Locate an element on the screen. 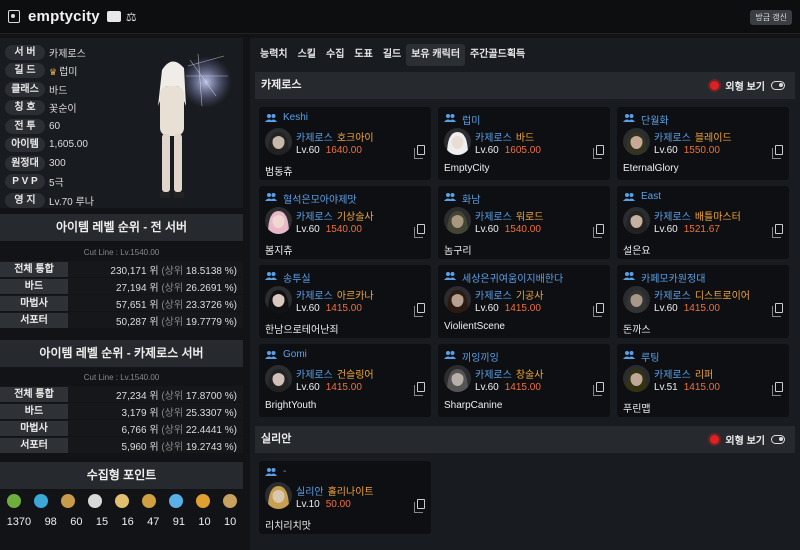 This screenshot has height=550, width=800. appearance-toggle-label: 외형 보기 is located at coordinates (745, 87).